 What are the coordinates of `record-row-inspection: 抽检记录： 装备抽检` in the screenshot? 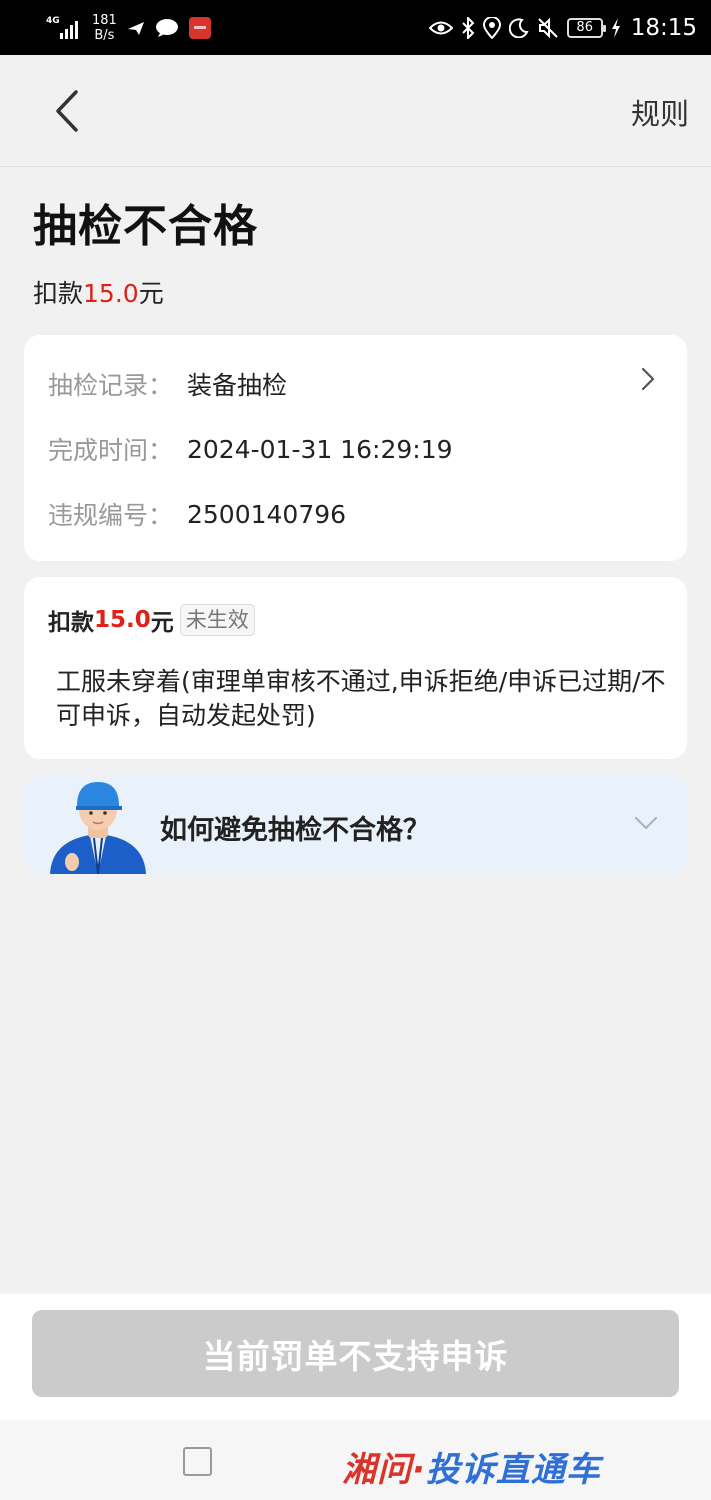 It's located at (167, 384).